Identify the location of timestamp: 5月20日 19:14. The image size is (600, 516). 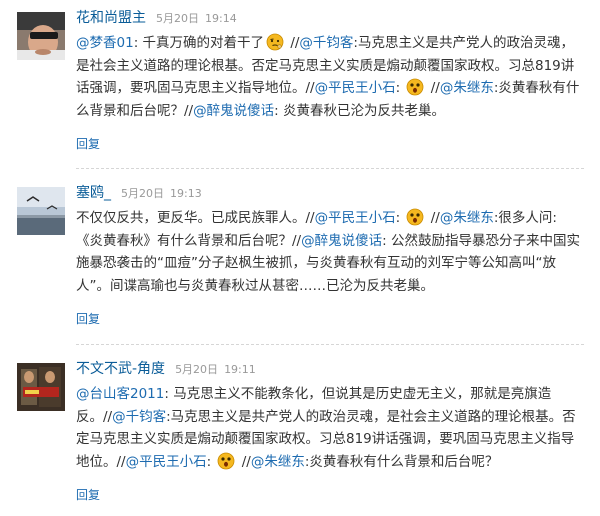
(196, 18).